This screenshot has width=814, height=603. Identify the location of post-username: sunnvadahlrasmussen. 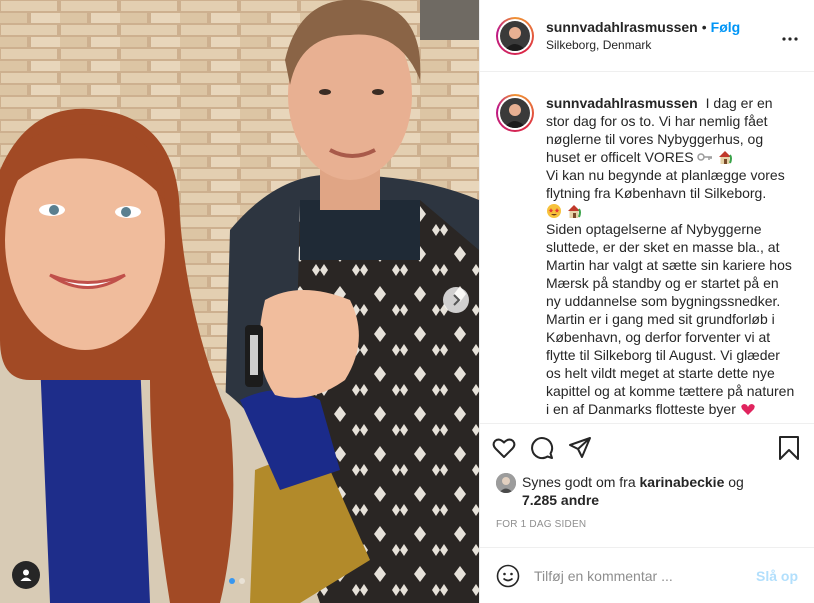
(622, 27).